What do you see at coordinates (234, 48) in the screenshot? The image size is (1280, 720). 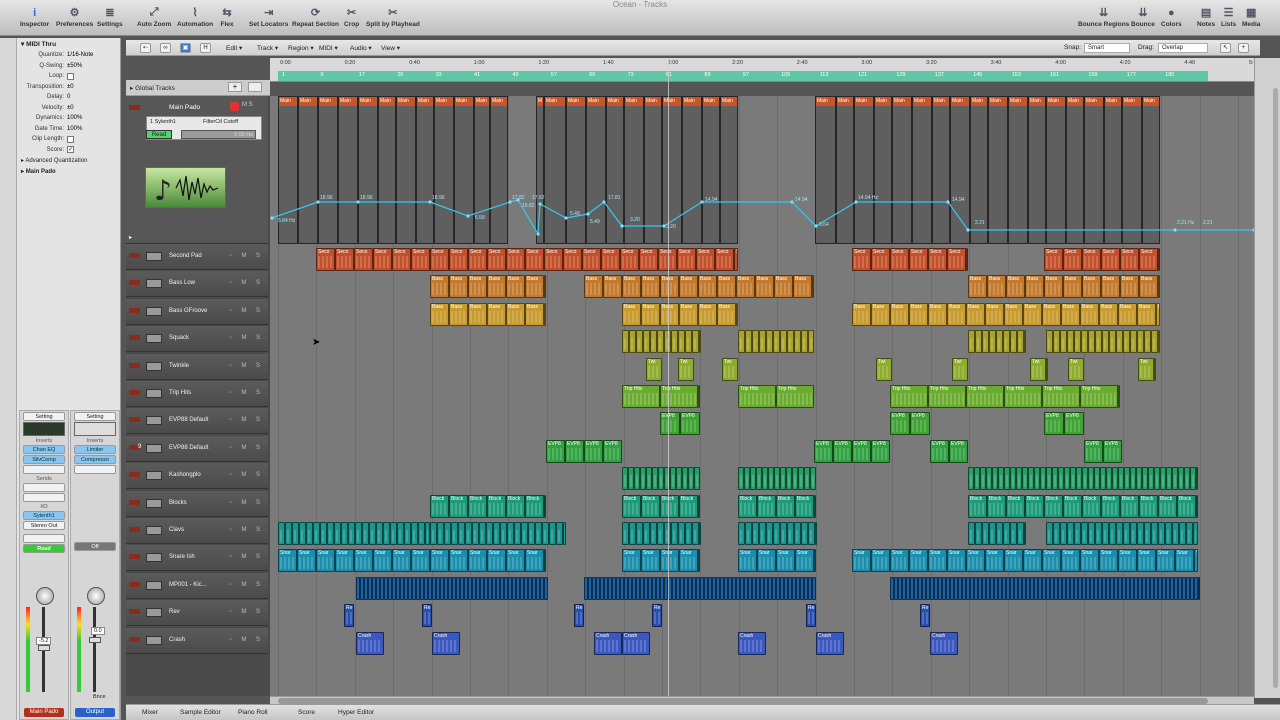 I see `menu-edit: Edit ▾` at bounding box center [234, 48].